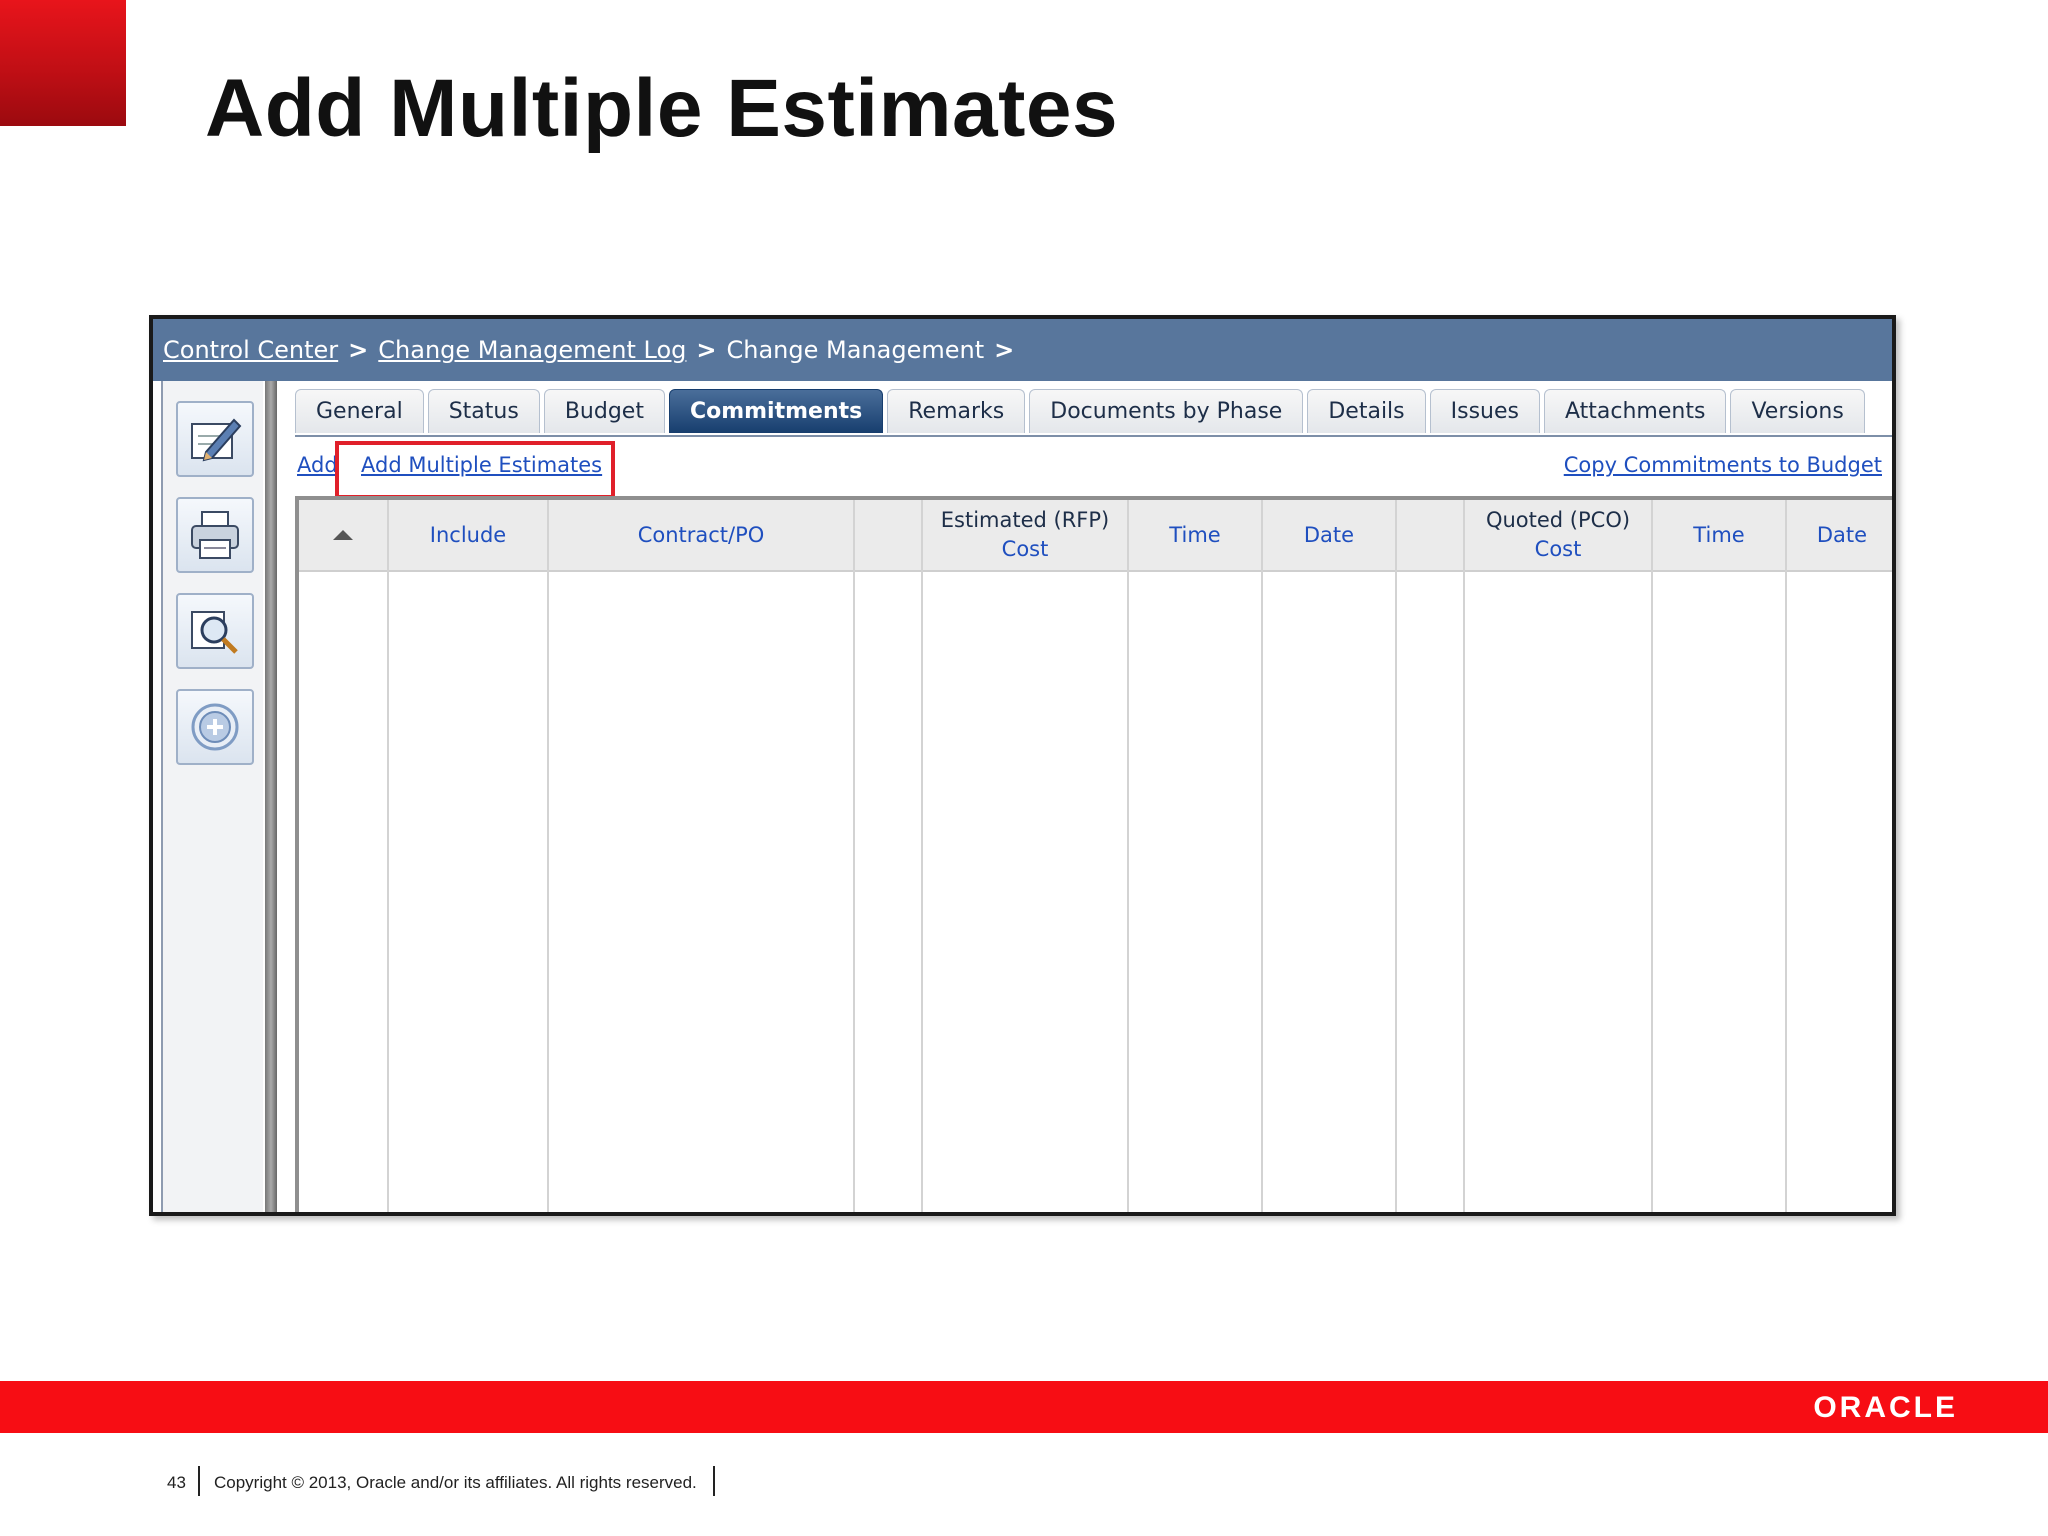 This screenshot has height=1536, width=2048. What do you see at coordinates (212, 796) in the screenshot?
I see `tool-sidebar` at bounding box center [212, 796].